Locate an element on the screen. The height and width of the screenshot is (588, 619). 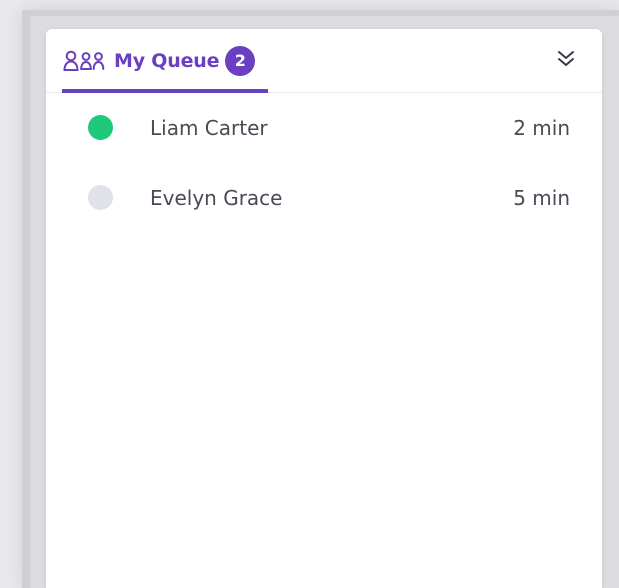
queue-row: Liam Carter 2 min is located at coordinates (324, 128).